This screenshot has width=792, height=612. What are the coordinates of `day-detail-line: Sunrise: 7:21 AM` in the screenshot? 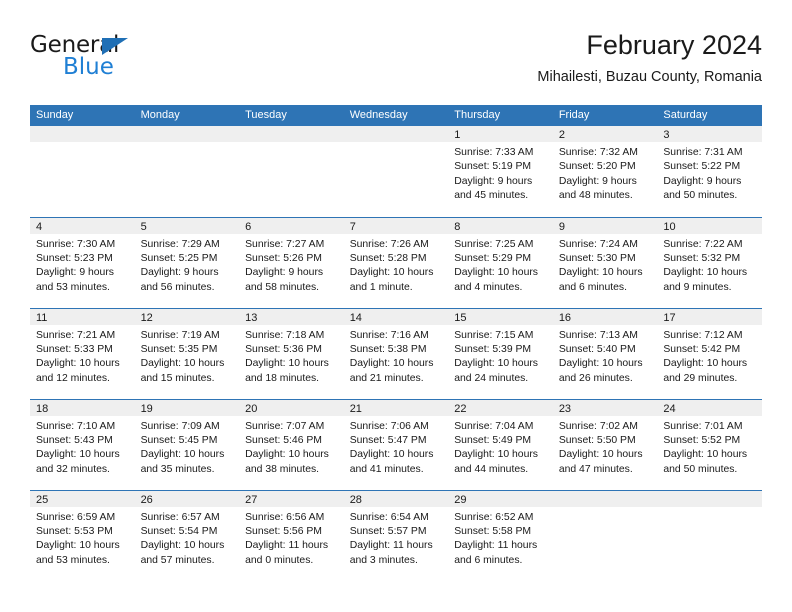 It's located at (76, 335).